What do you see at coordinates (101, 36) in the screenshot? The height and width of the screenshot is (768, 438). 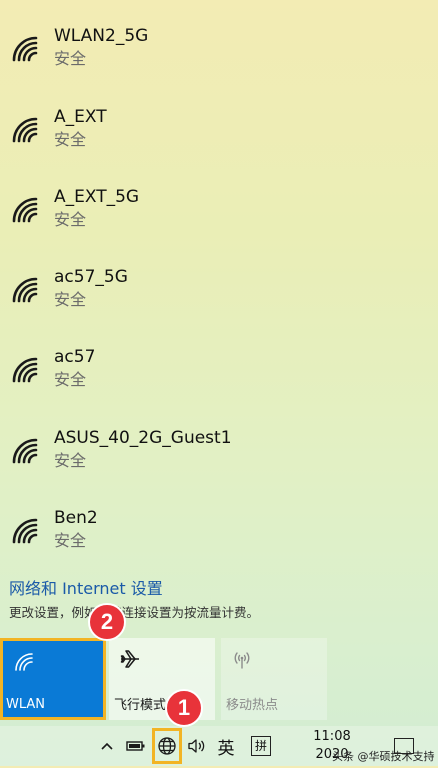 I see `wifi-network-name: WLAN2_5G` at bounding box center [101, 36].